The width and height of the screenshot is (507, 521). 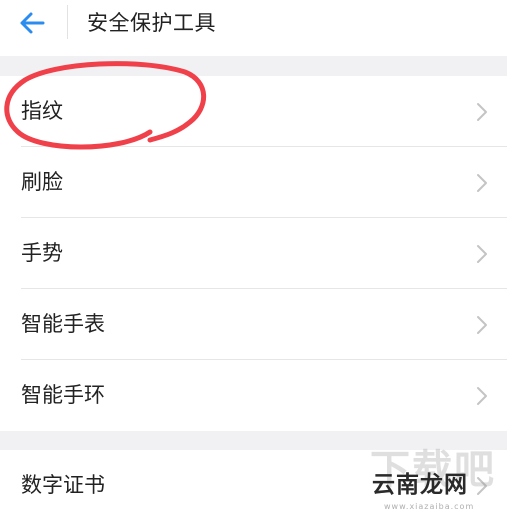 What do you see at coordinates (63, 485) in the screenshot?
I see `list-item-label: 数字证书` at bounding box center [63, 485].